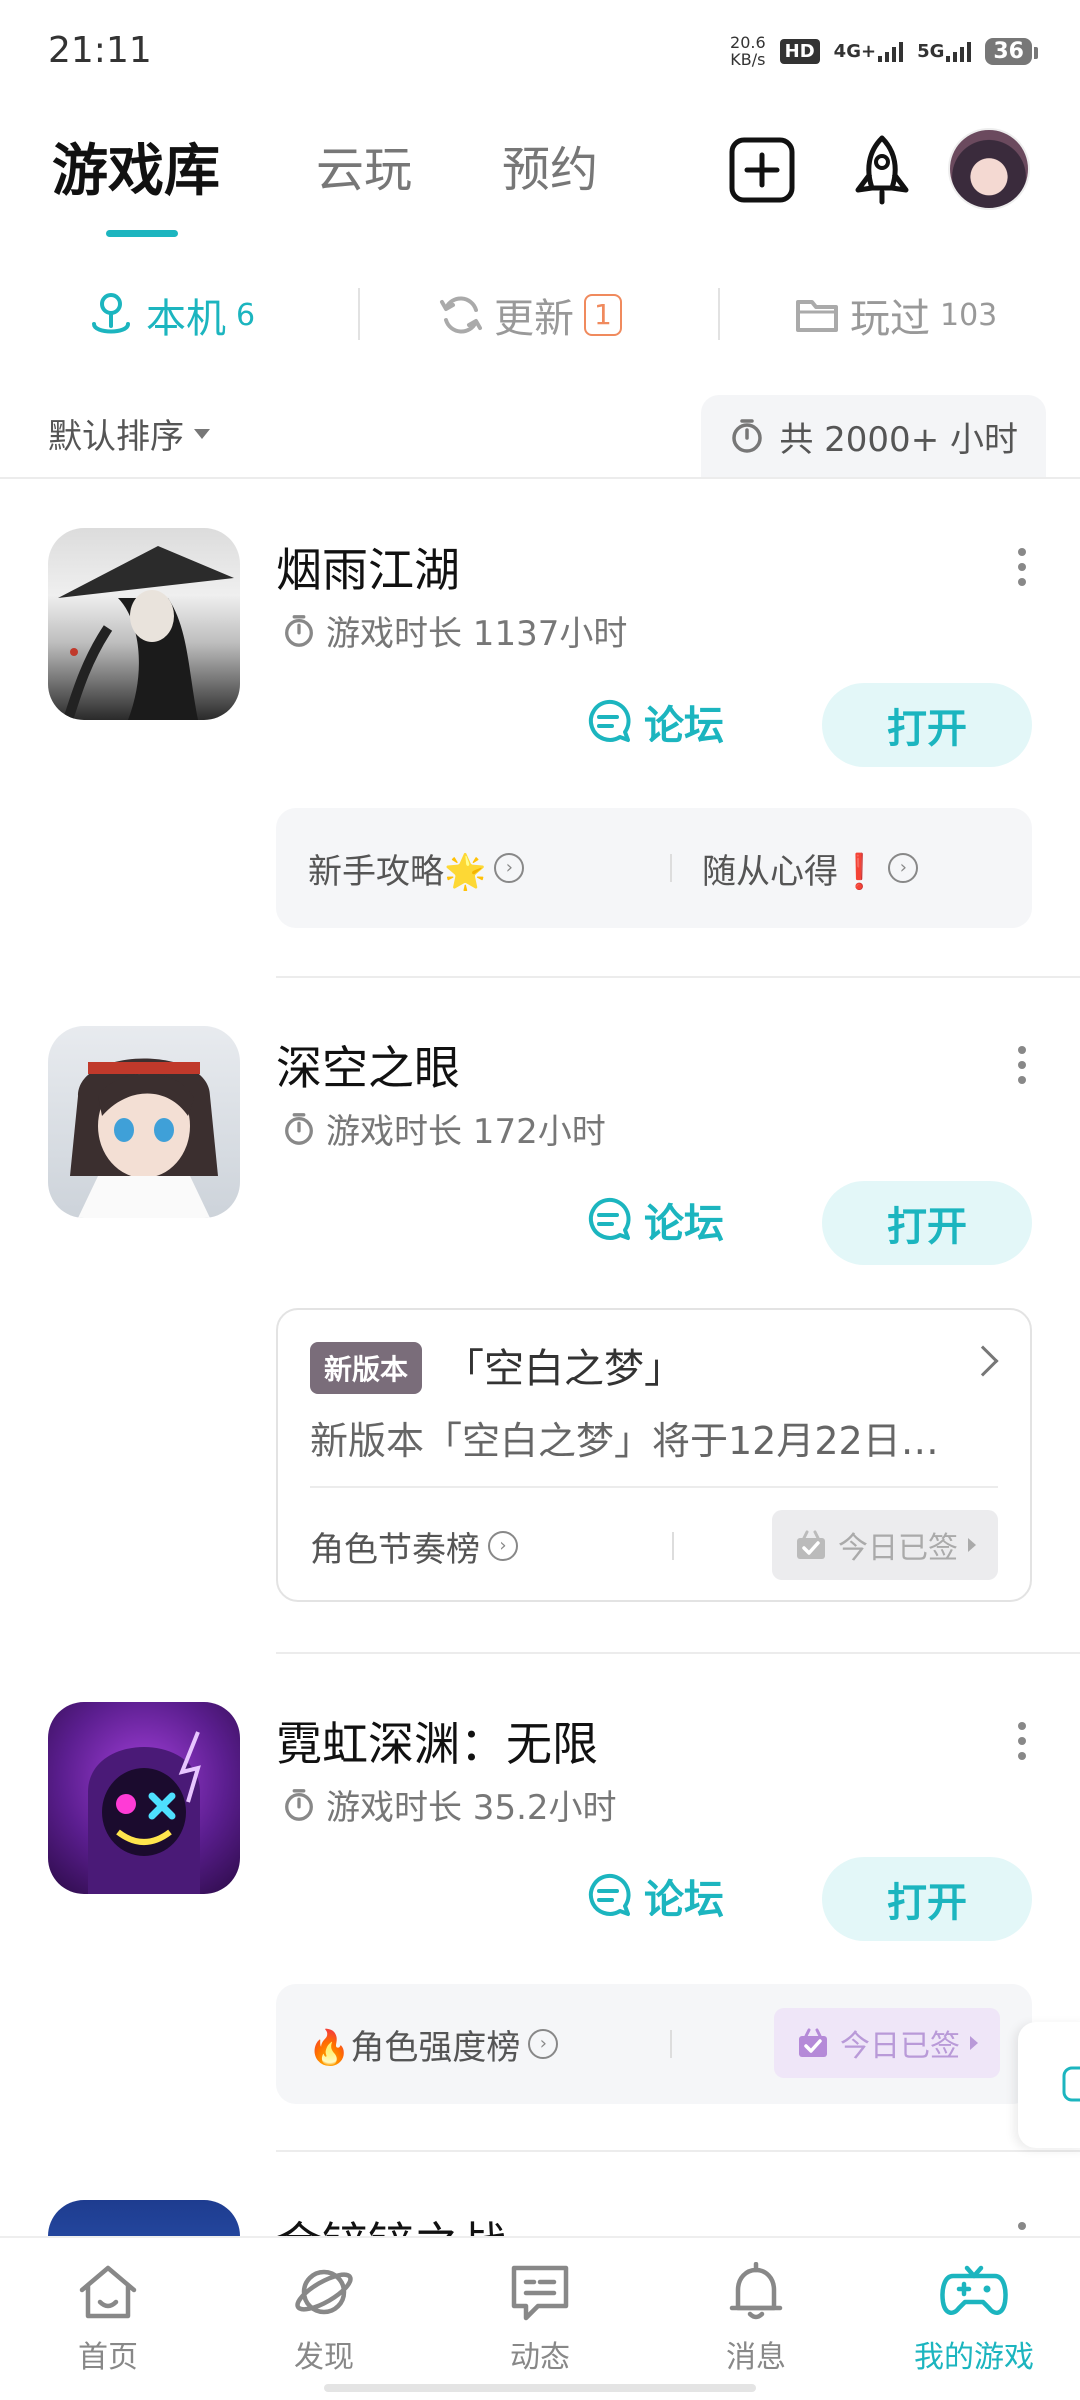 The width and height of the screenshot is (1080, 2400). Describe the element at coordinates (129, 433) in the screenshot. I see `sort-dropdown: 默认排序` at that location.